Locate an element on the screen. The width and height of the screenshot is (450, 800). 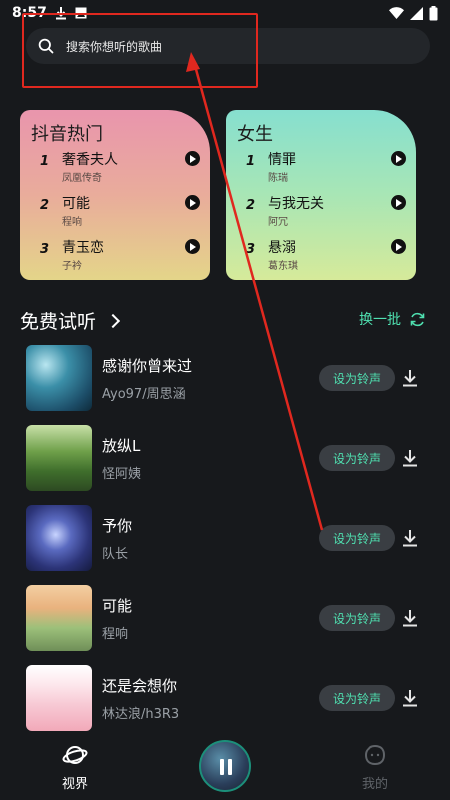
chart-item-artist: 凤凰传奇 is located at coordinates (82, 178).